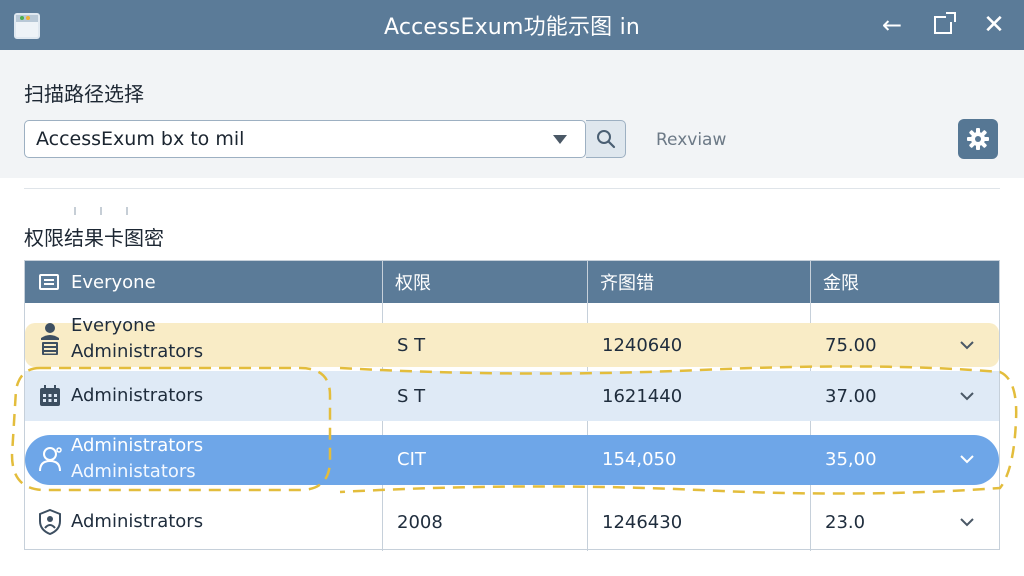  I want to click on title-bar: AccessExum功能示图 in ← ✕, so click(512, 25).